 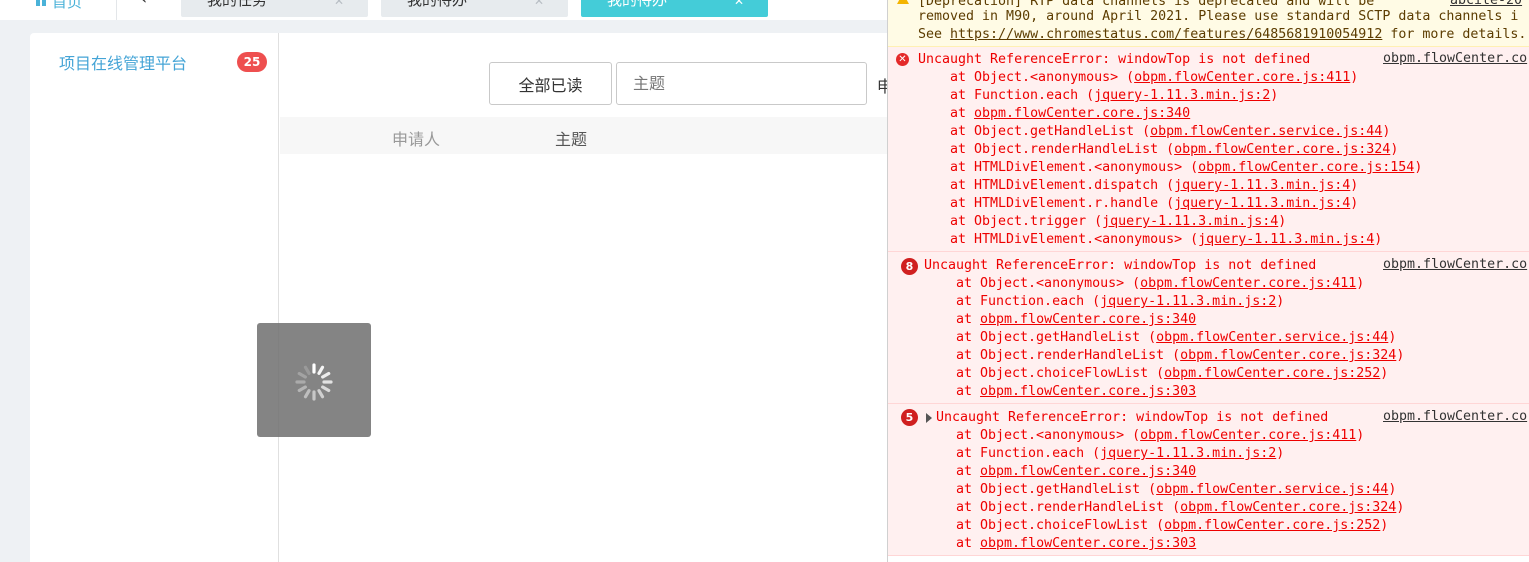 I want to click on tabs-scroll-left-button: ‹, so click(x=143, y=4).